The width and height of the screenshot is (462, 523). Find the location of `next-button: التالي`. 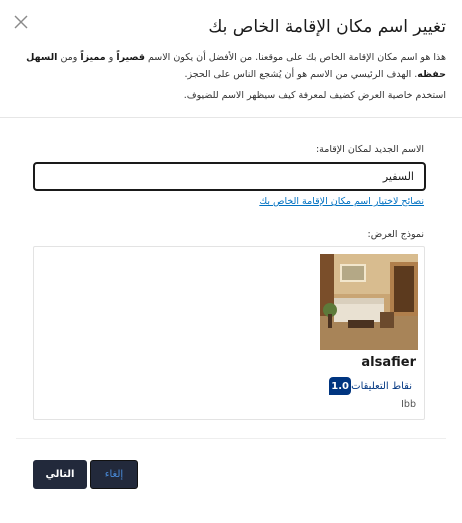

next-button: التالي is located at coordinates (60, 474).